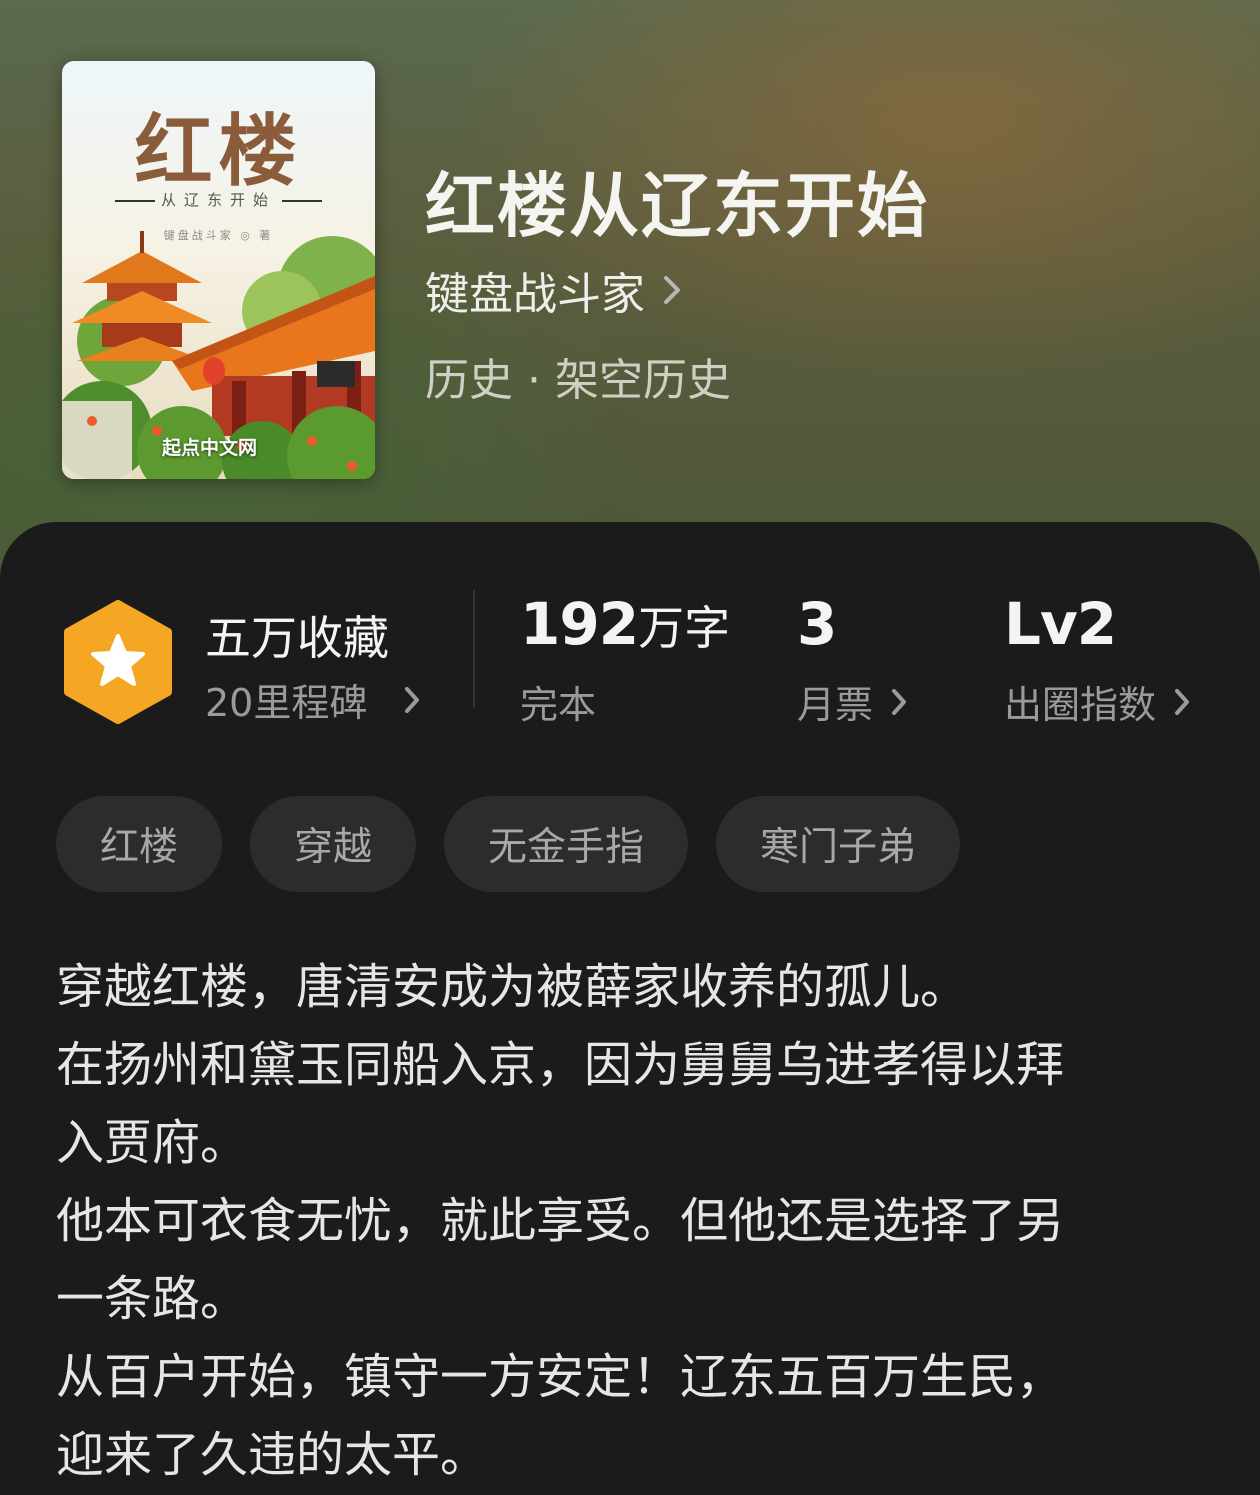 The height and width of the screenshot is (1495, 1260). What do you see at coordinates (535, 294) in the screenshot?
I see `author-name: 键盘战斗家` at bounding box center [535, 294].